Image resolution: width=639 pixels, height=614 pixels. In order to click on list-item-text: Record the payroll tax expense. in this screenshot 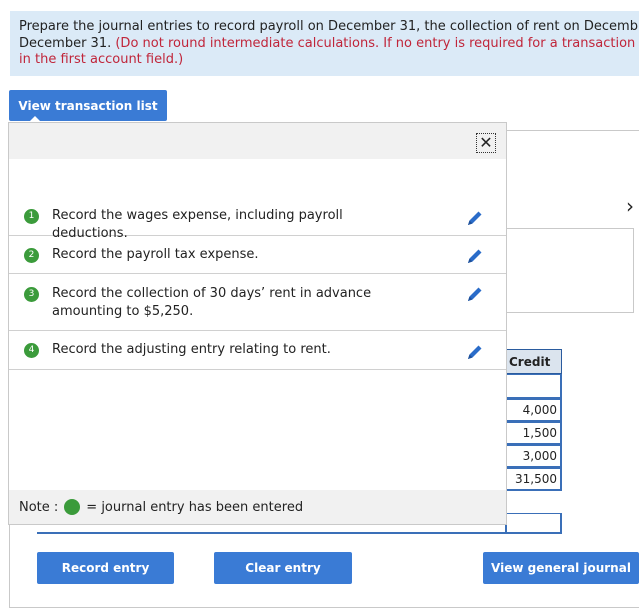, I will do `click(155, 254)`.